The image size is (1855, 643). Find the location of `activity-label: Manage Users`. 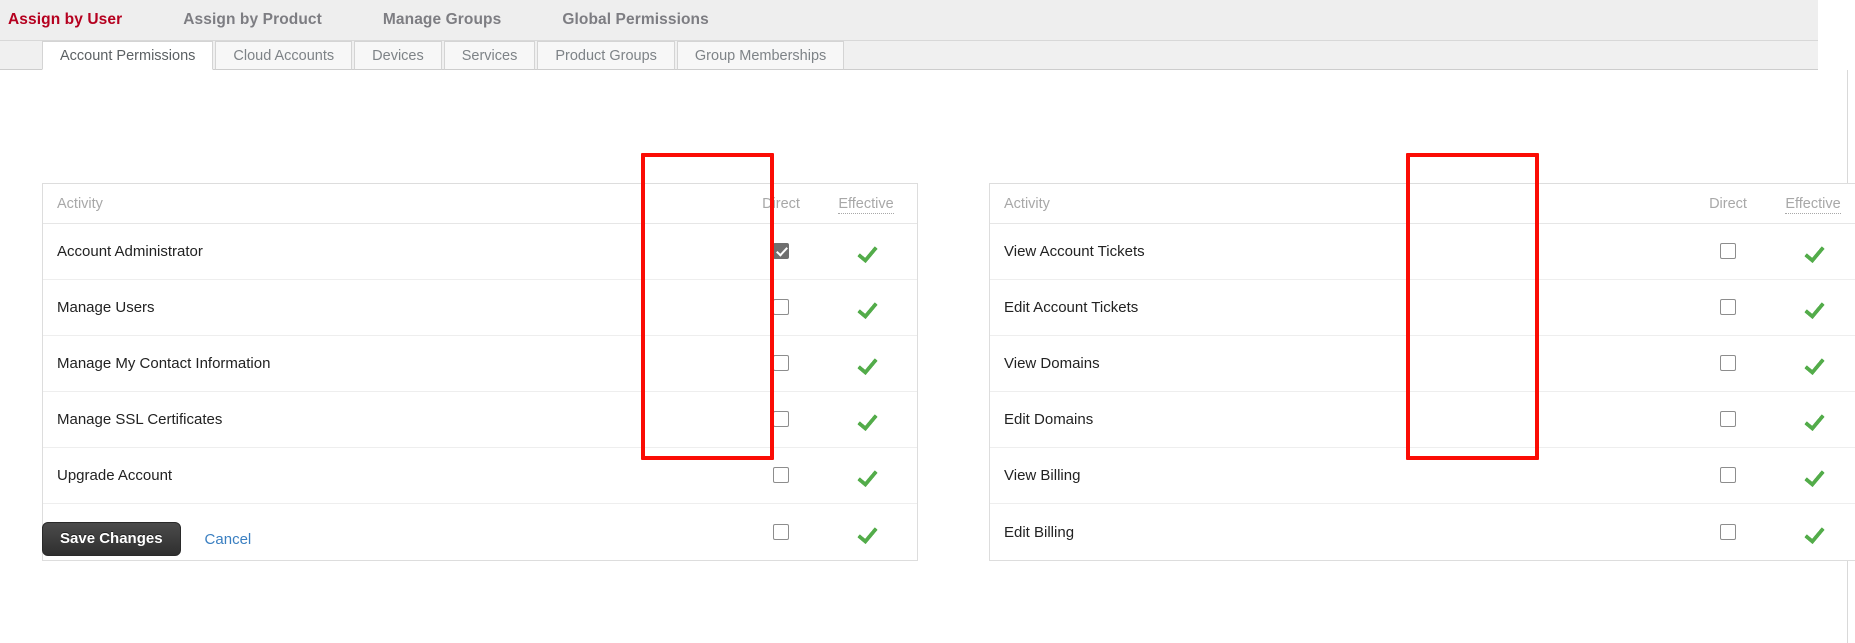

activity-label: Manage Users is located at coordinates (106, 307).